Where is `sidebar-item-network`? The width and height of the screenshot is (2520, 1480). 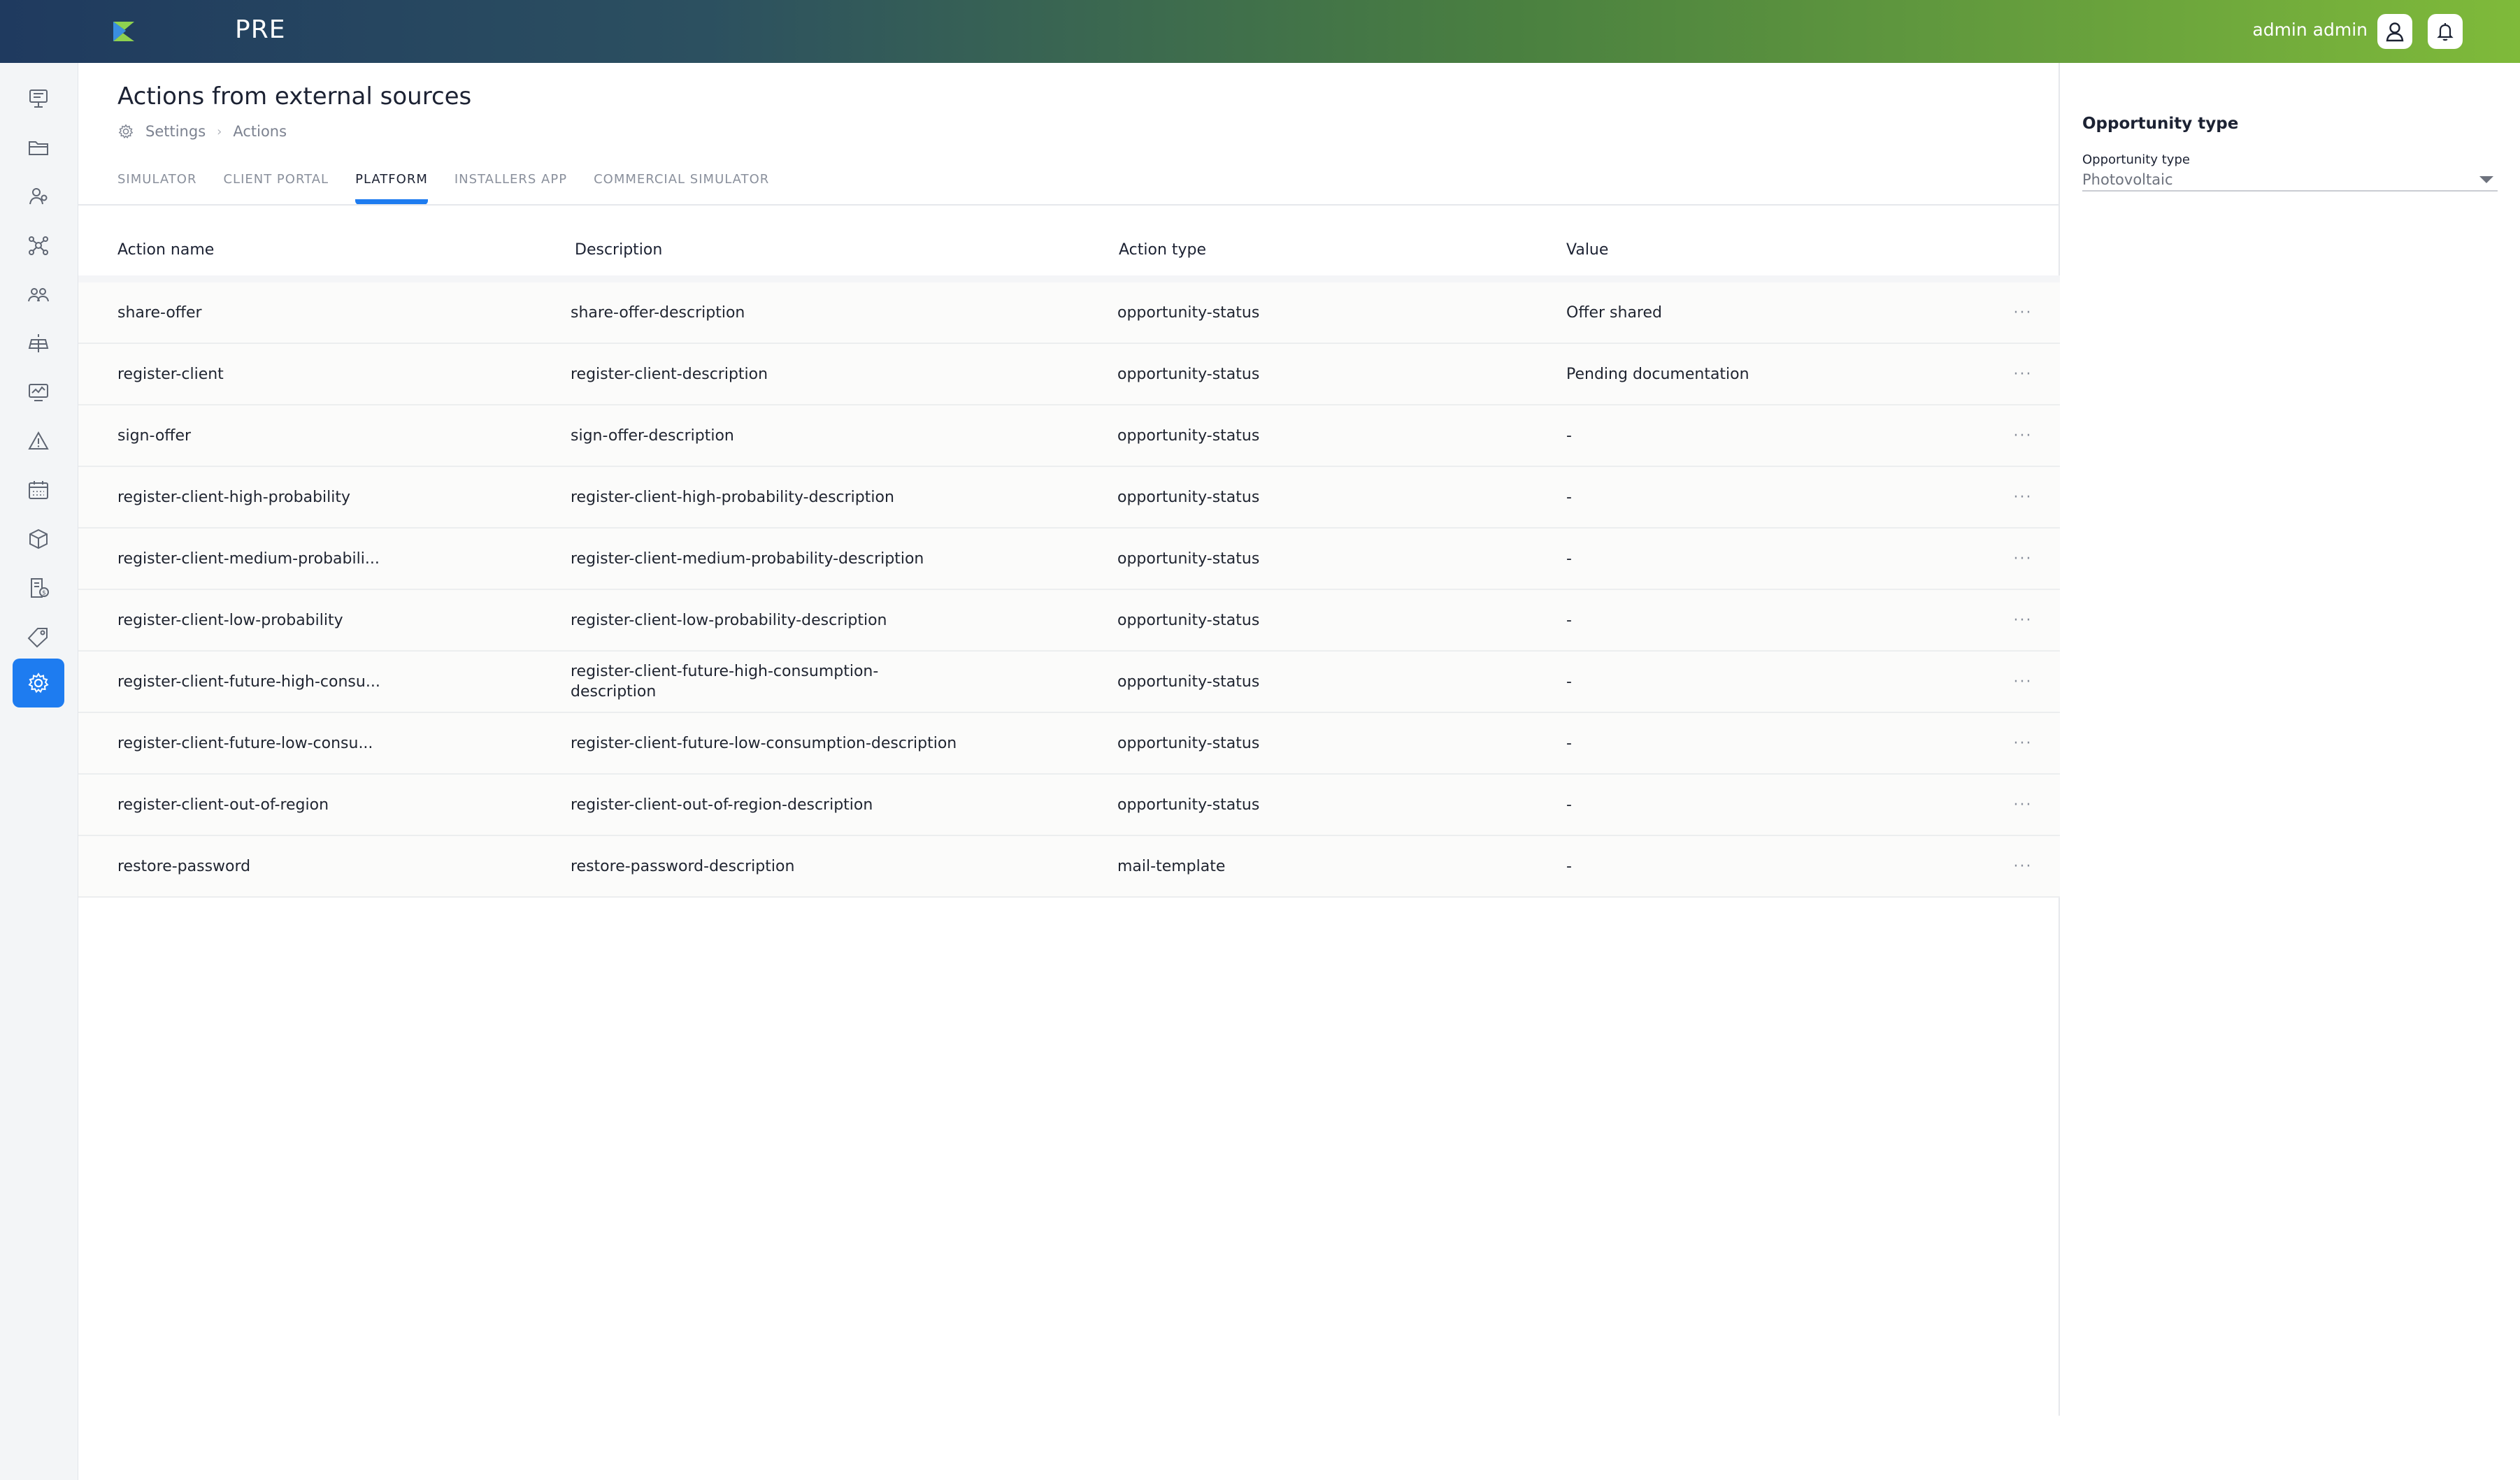
sidebar-item-network is located at coordinates (38, 245).